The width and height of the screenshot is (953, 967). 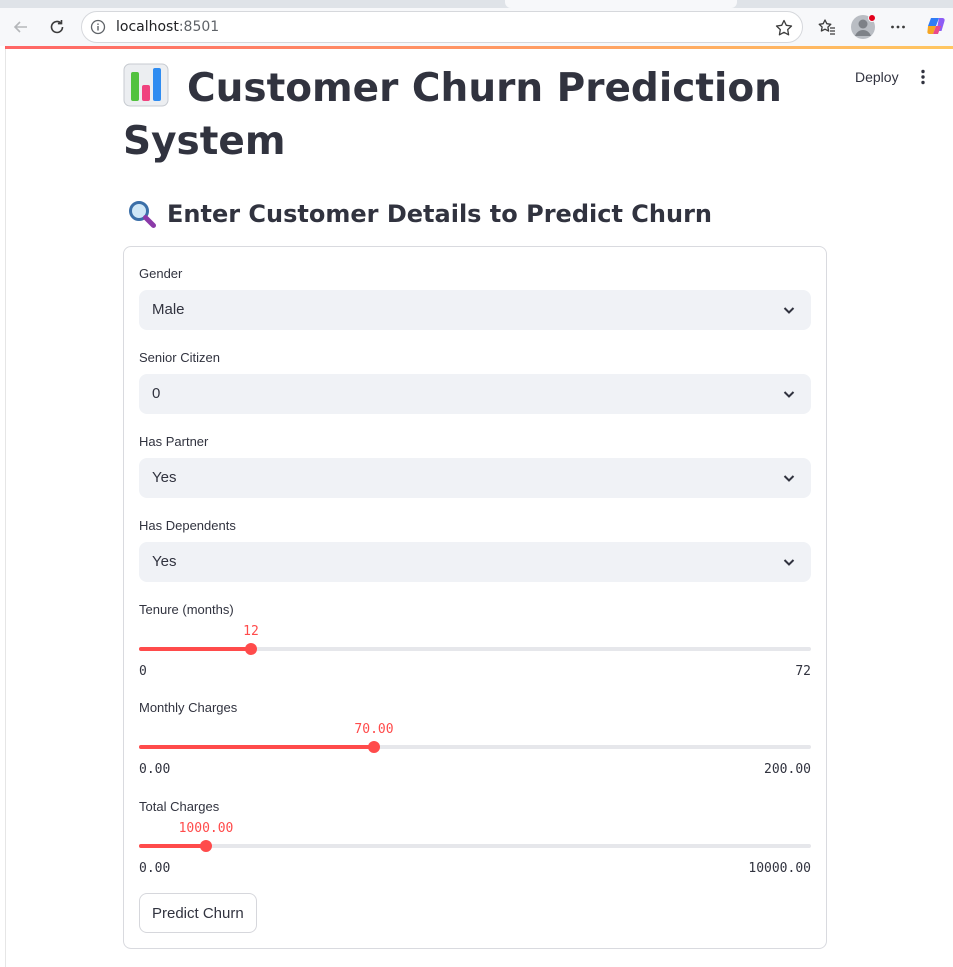 I want to click on tenure-slider: 12 0 72, so click(x=475, y=648).